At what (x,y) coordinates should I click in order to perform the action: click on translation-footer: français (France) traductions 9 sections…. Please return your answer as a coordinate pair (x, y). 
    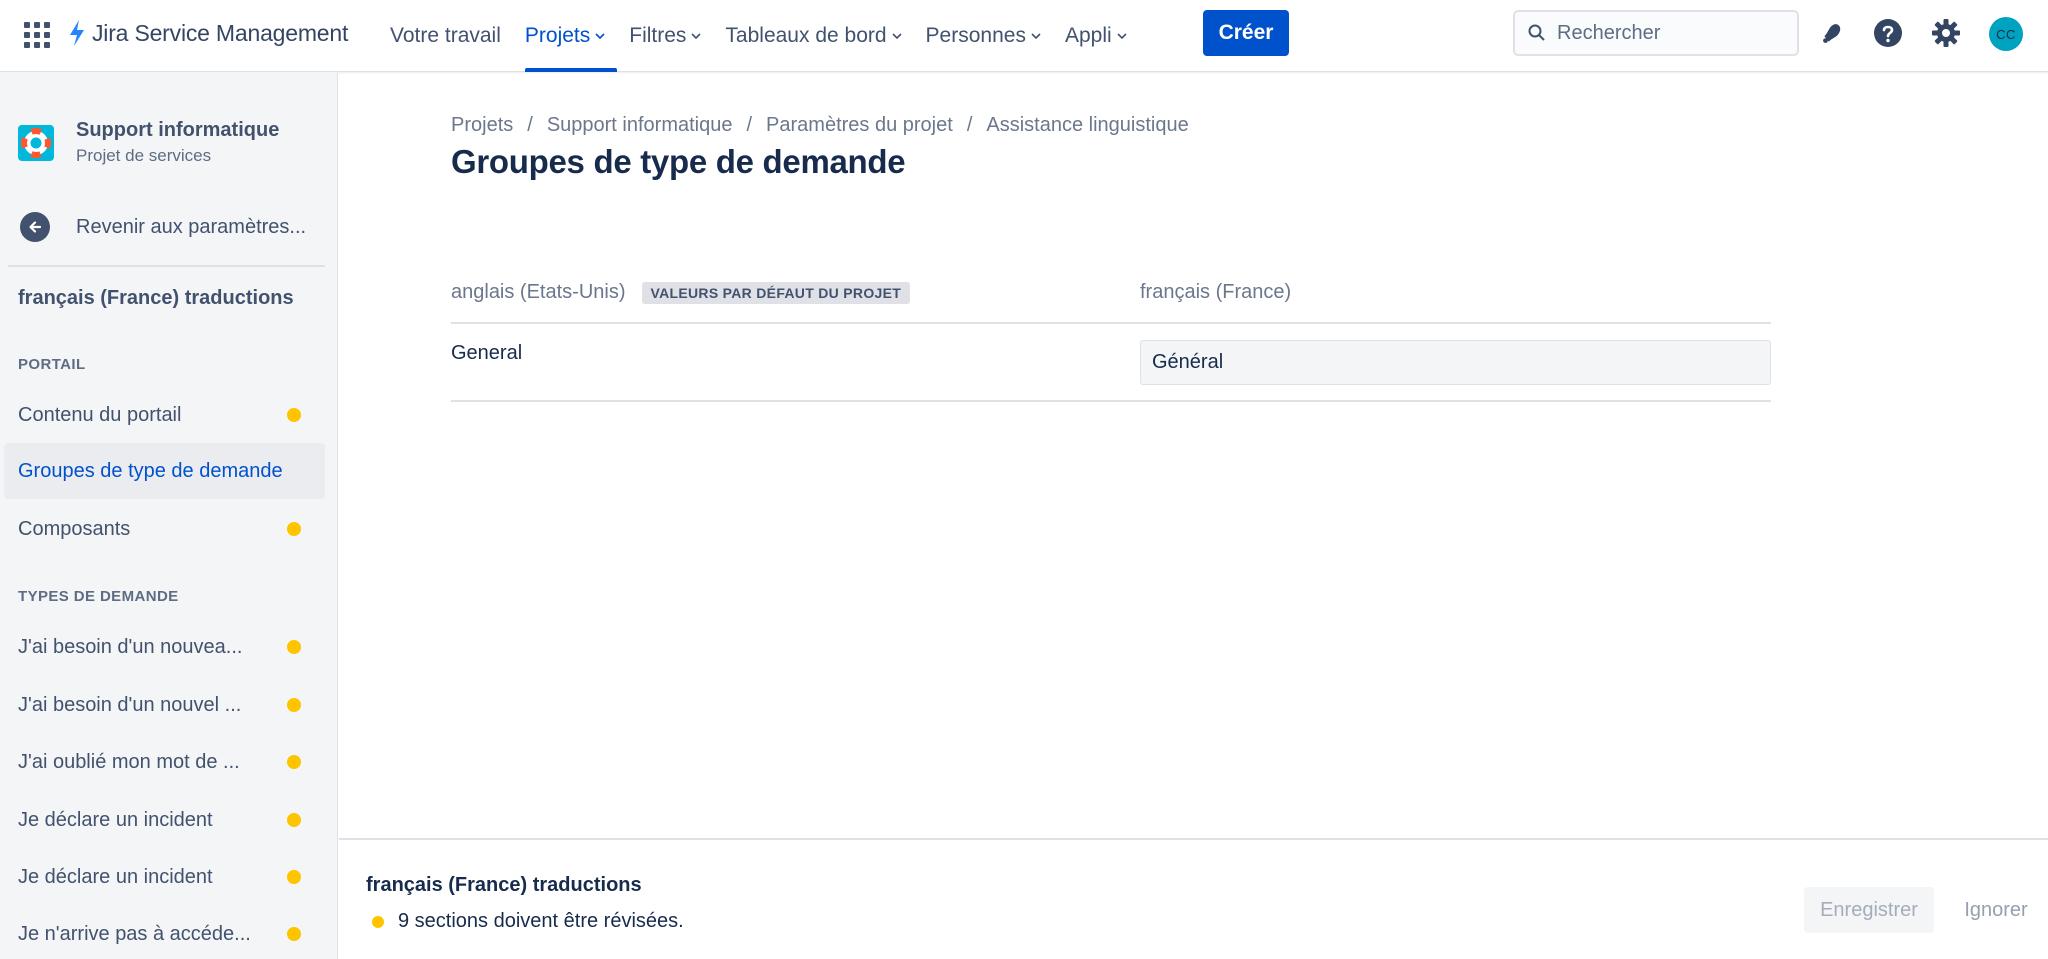
    Looking at the image, I should click on (1193, 898).